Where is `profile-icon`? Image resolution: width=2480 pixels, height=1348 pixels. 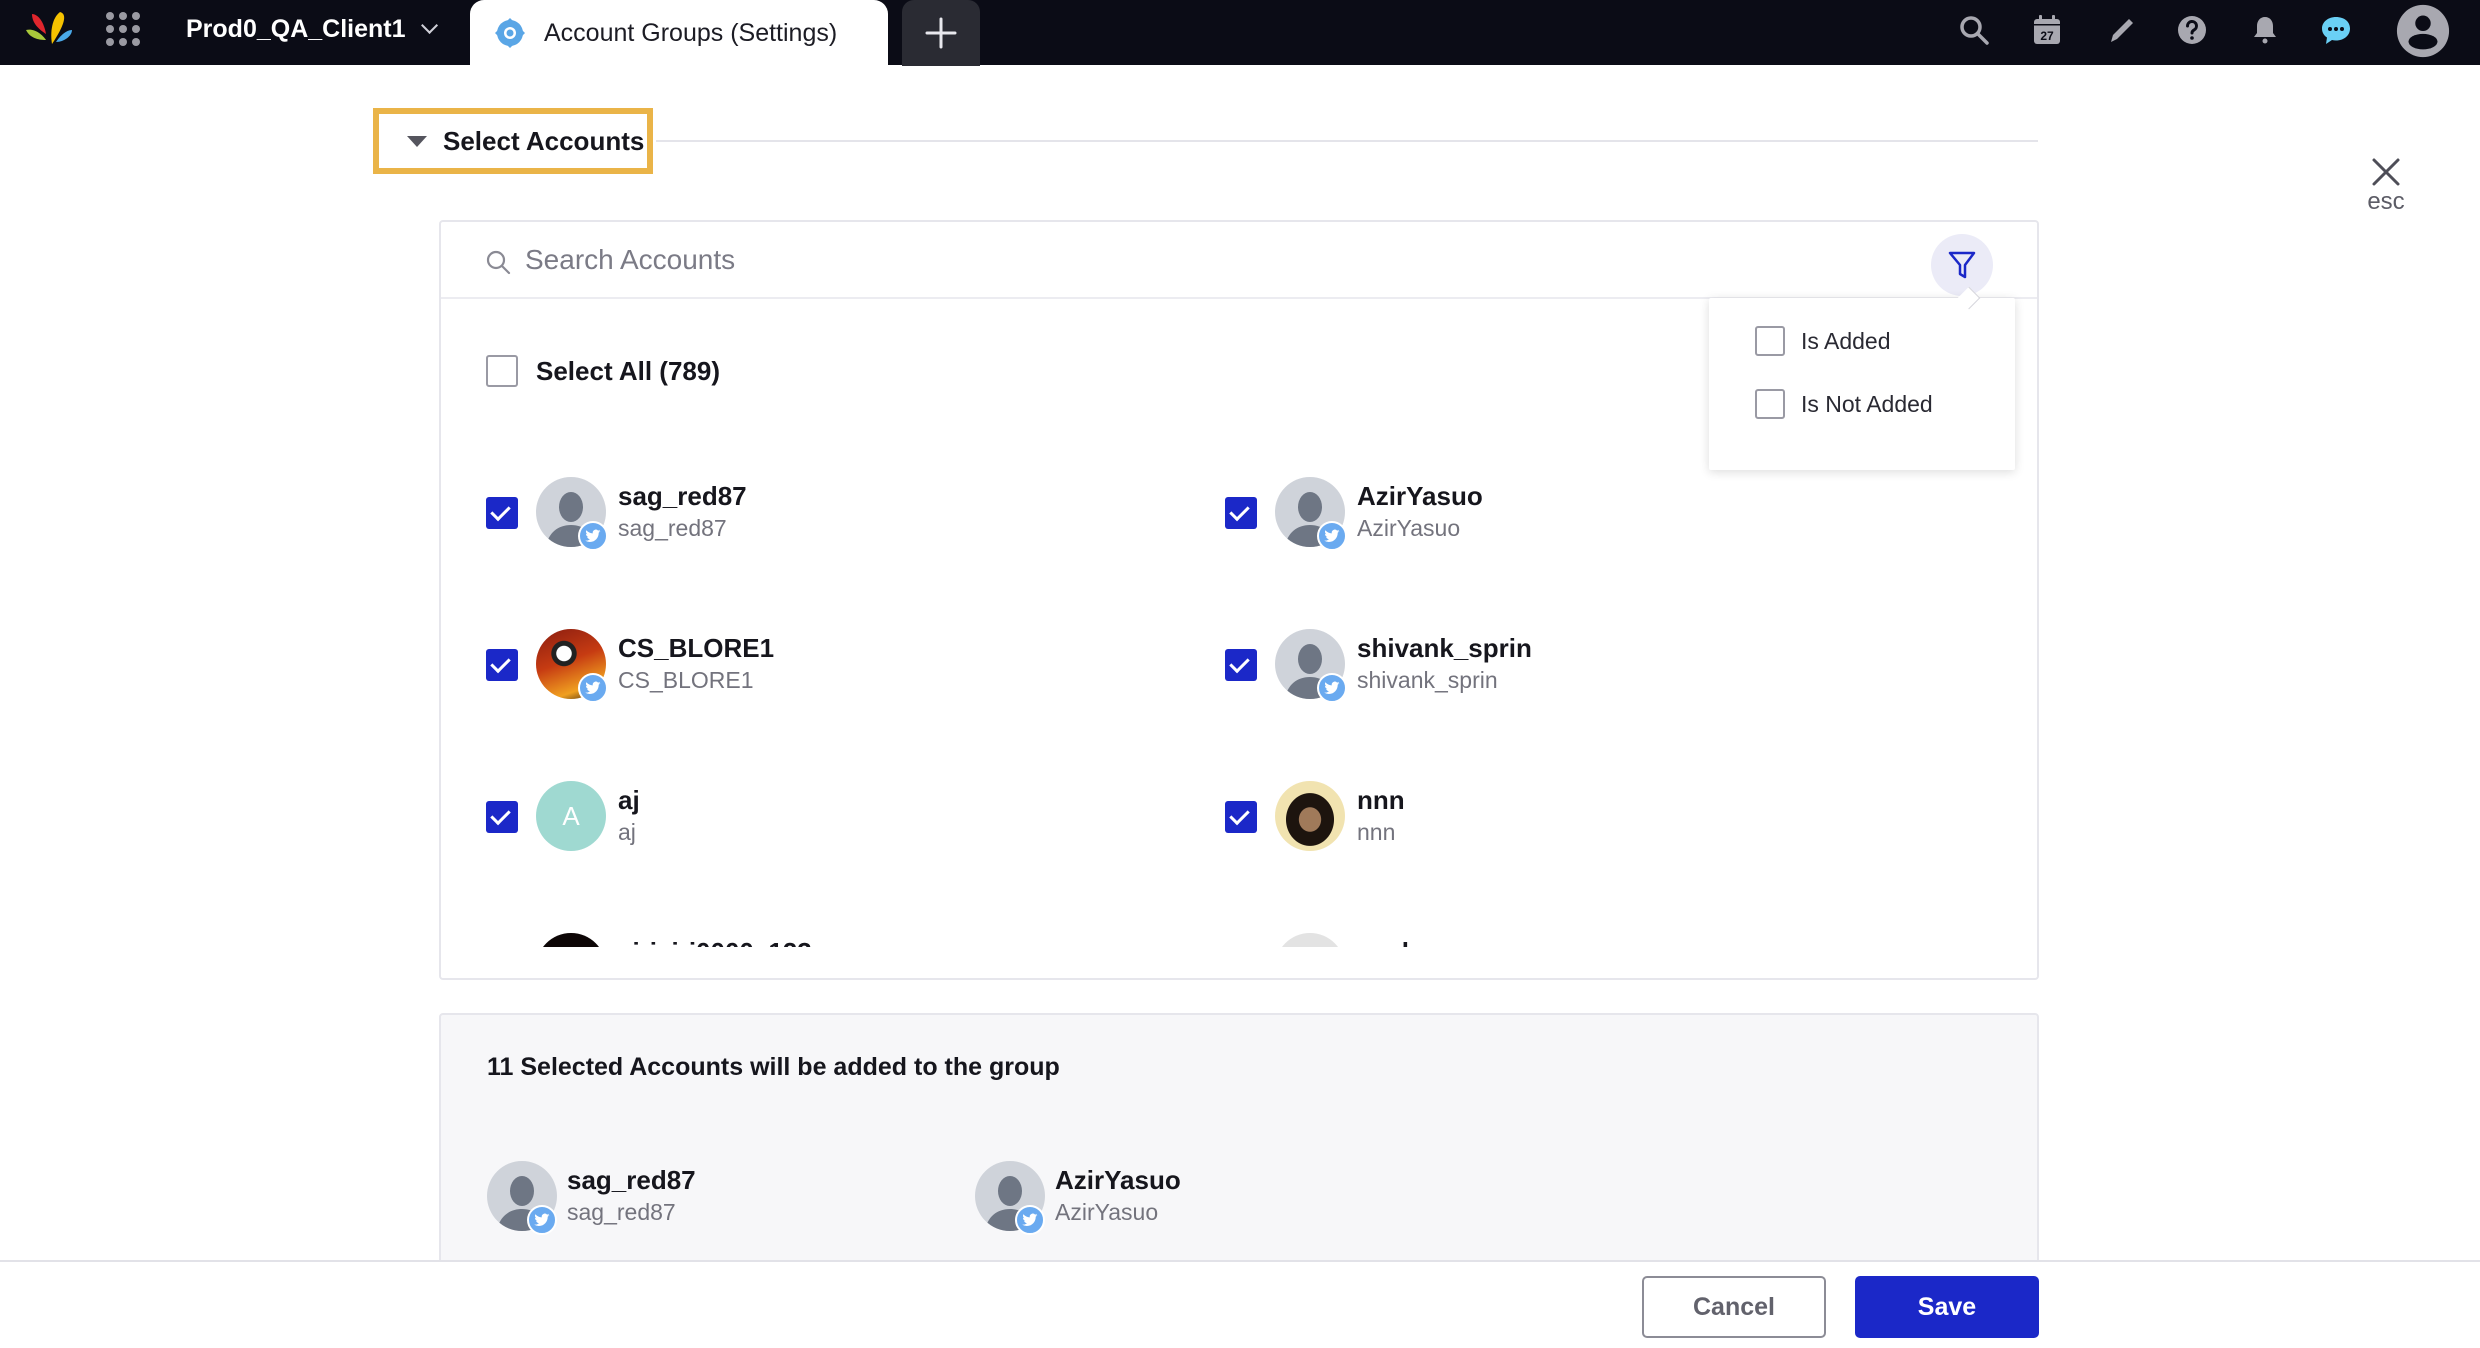 profile-icon is located at coordinates (2423, 31).